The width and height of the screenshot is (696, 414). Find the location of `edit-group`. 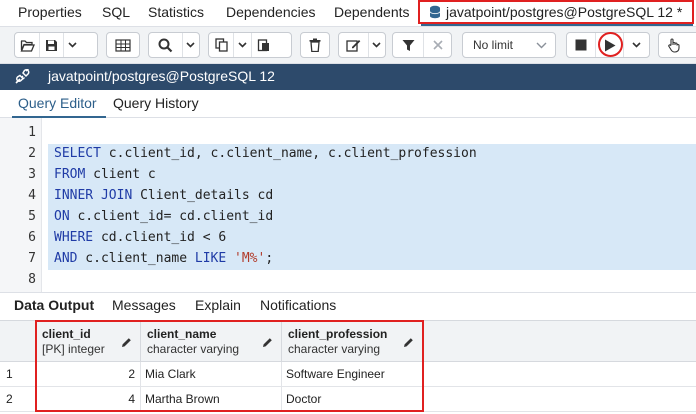

edit-group is located at coordinates (123, 45).